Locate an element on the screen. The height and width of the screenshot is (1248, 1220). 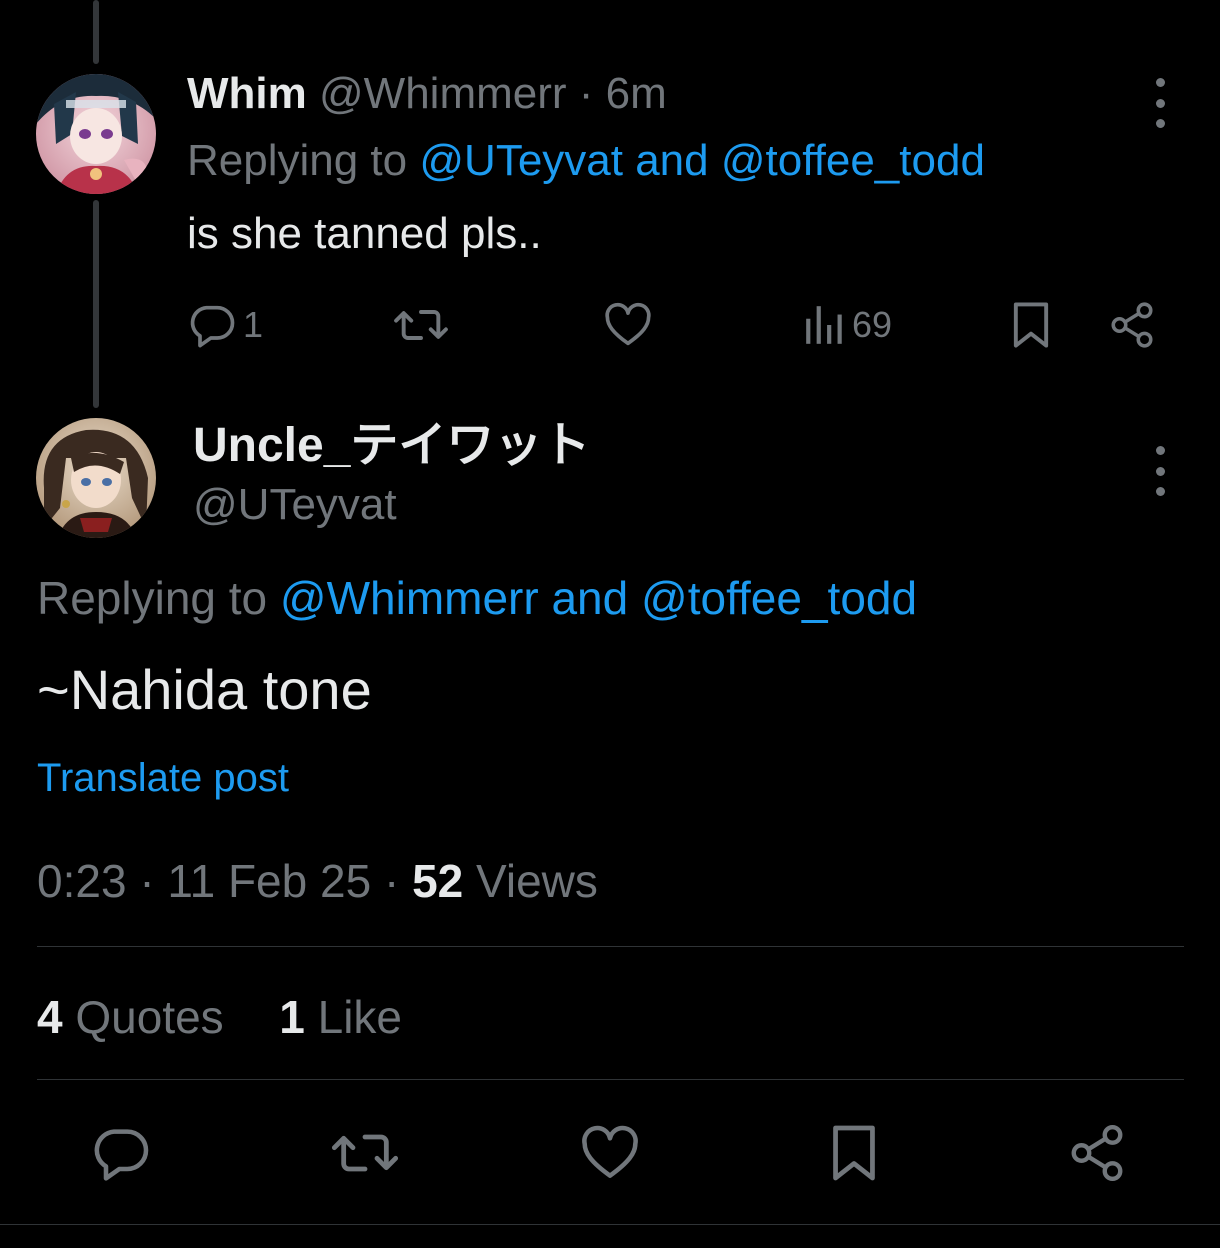
quotes-stat: 4 Quotes is located at coordinates (136, 1017).